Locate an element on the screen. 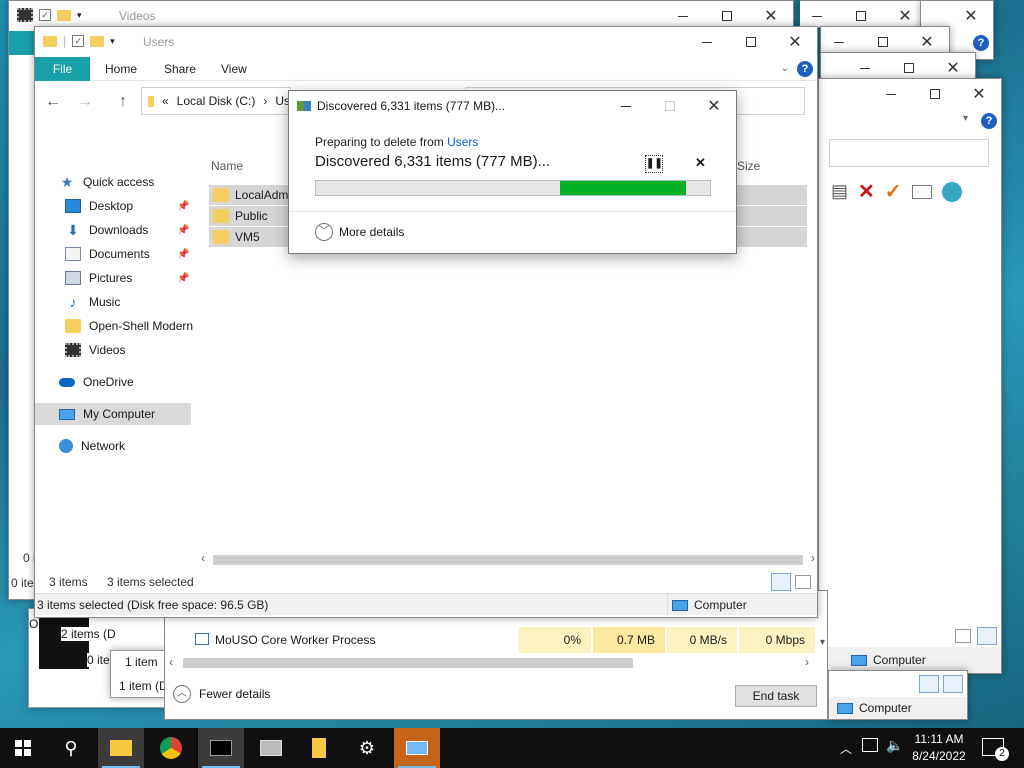  network-status-icon is located at coordinates (870, 745).